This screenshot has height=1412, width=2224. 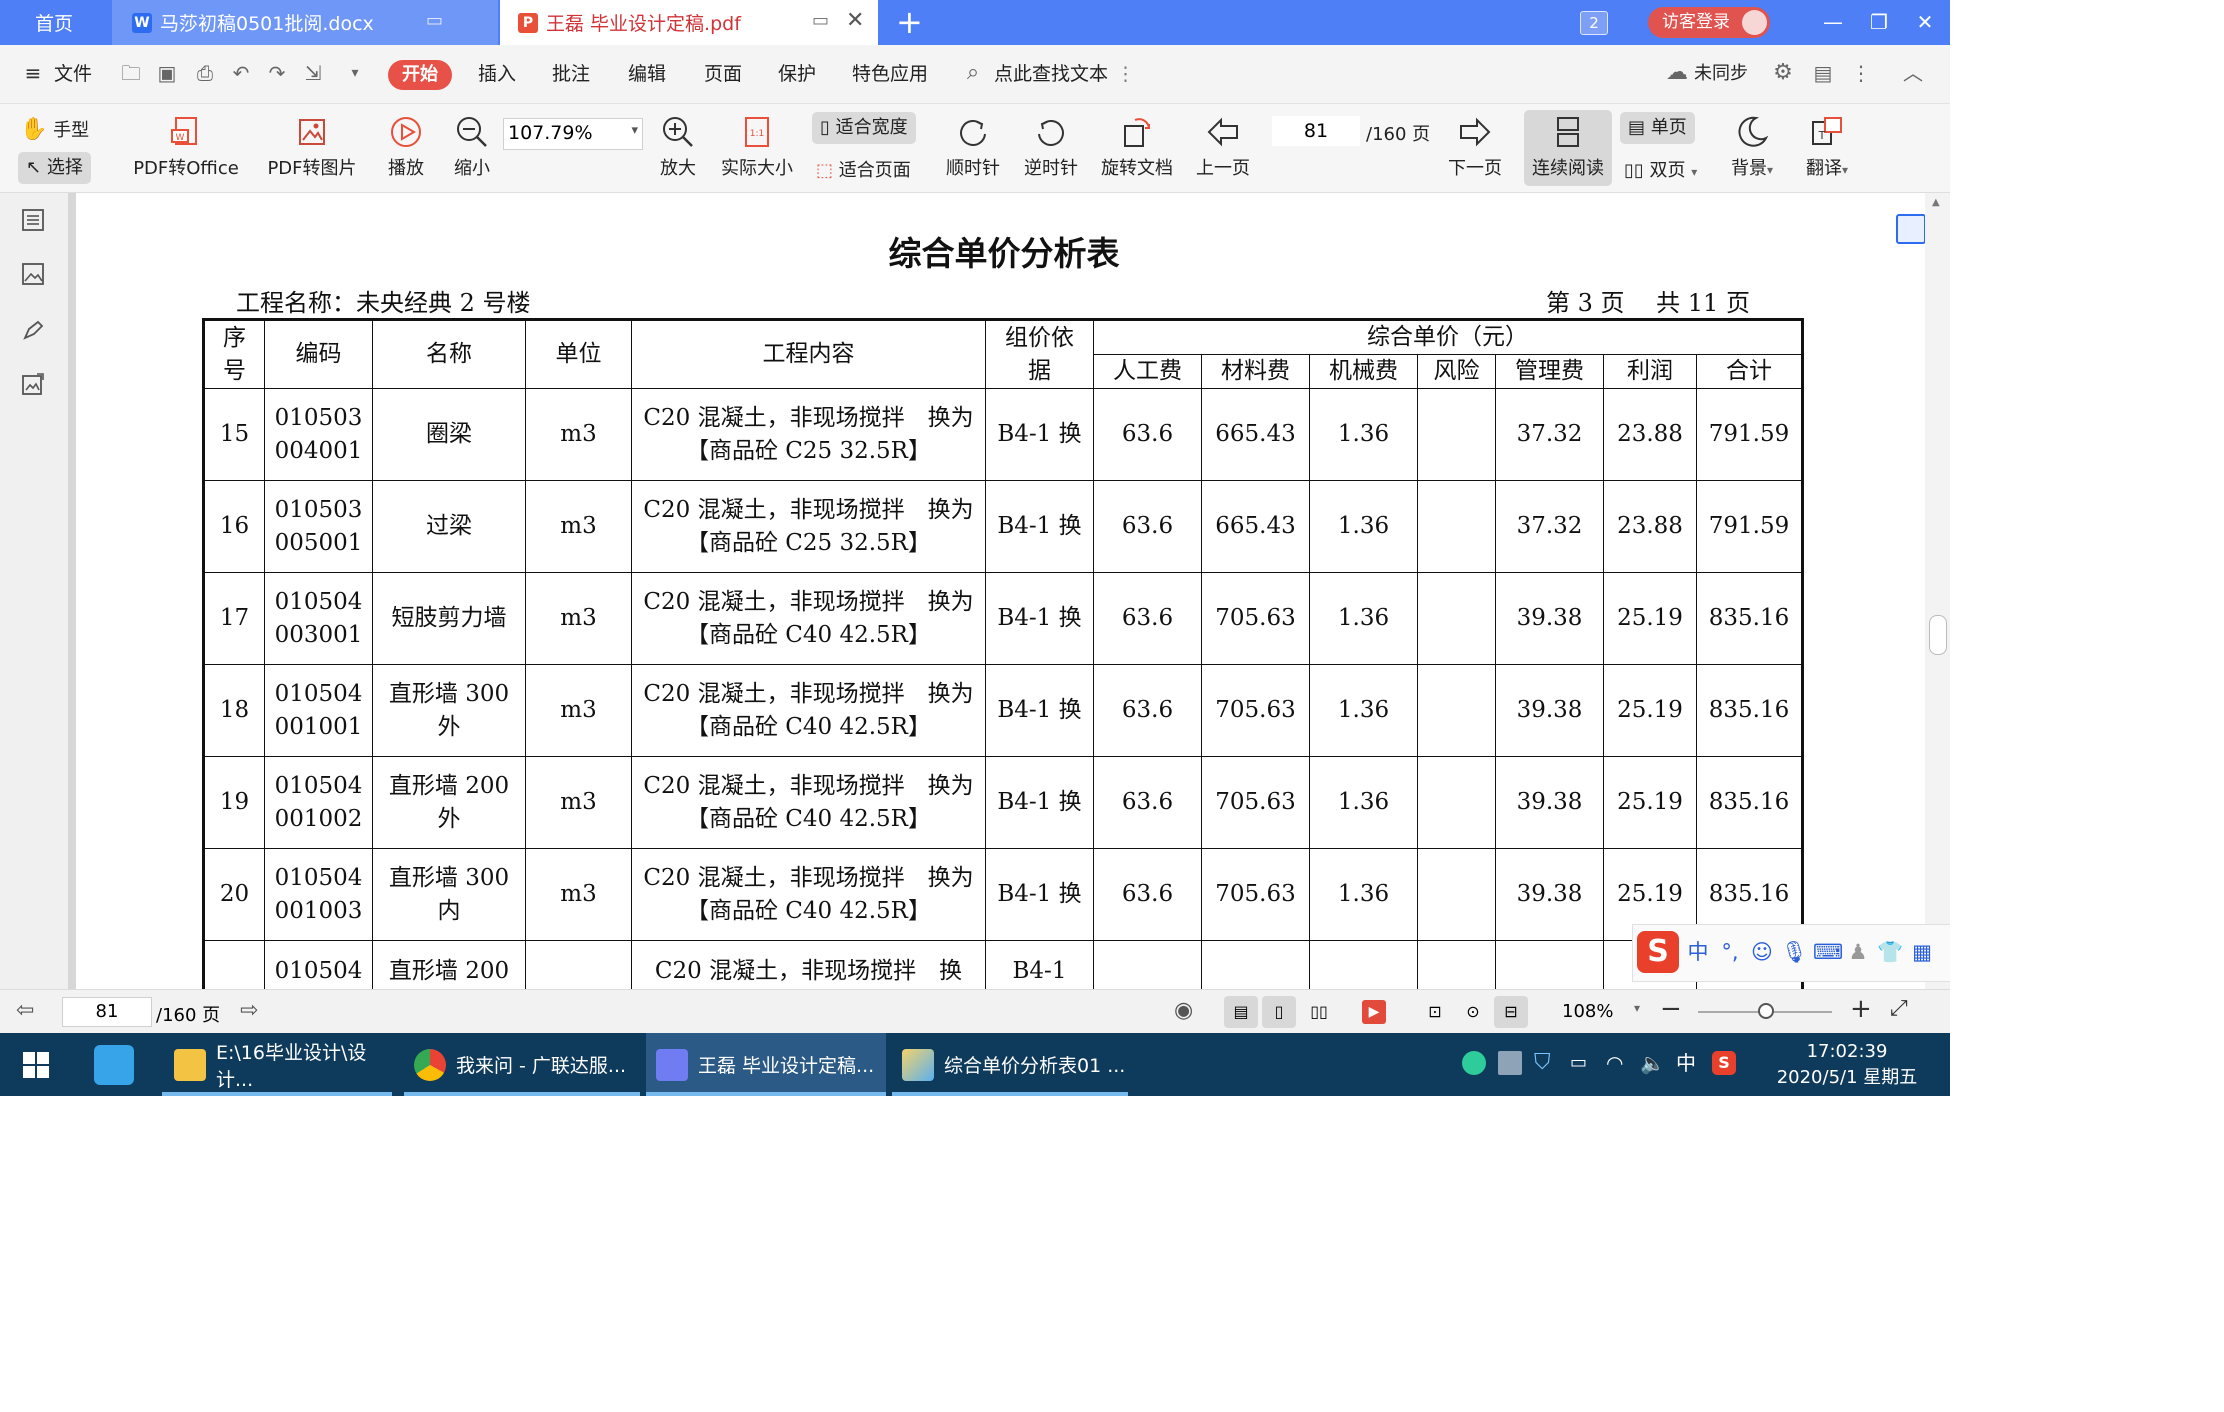 What do you see at coordinates (1899, 1008) in the screenshot?
I see `fullscreen-icon: ⤢` at bounding box center [1899, 1008].